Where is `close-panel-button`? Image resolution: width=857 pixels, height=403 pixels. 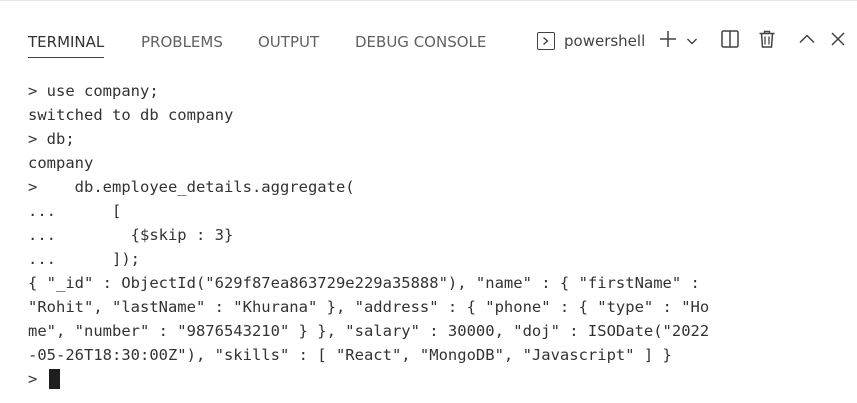 close-panel-button is located at coordinates (838, 41).